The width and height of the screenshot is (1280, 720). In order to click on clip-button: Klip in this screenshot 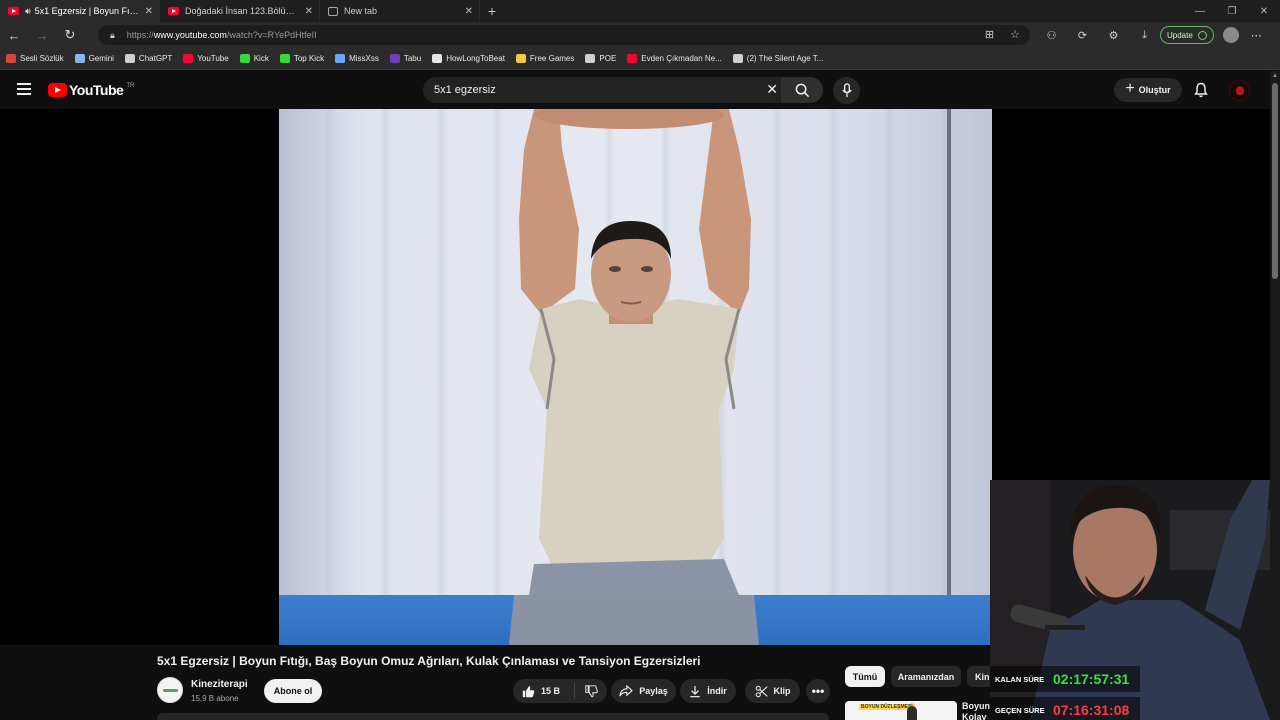, I will do `click(772, 691)`.